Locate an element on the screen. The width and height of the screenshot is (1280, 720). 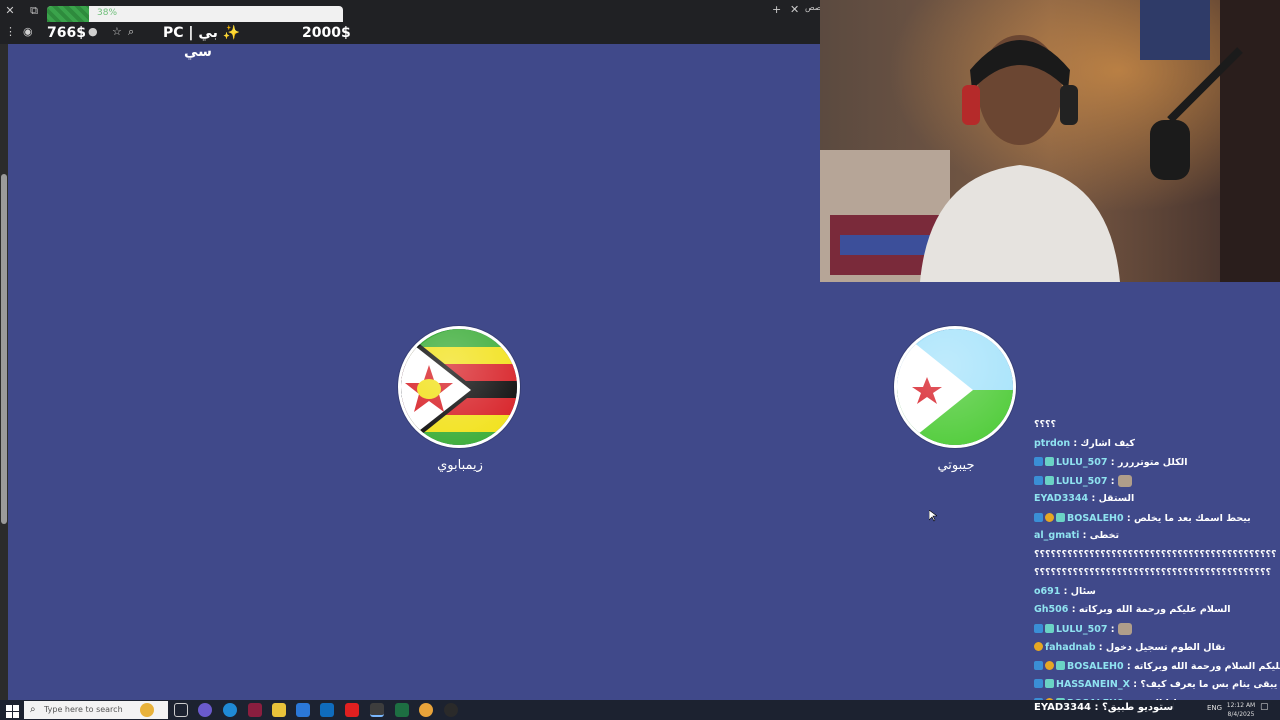
chat-message: o691 : سئال is located at coordinates (1157, 592).